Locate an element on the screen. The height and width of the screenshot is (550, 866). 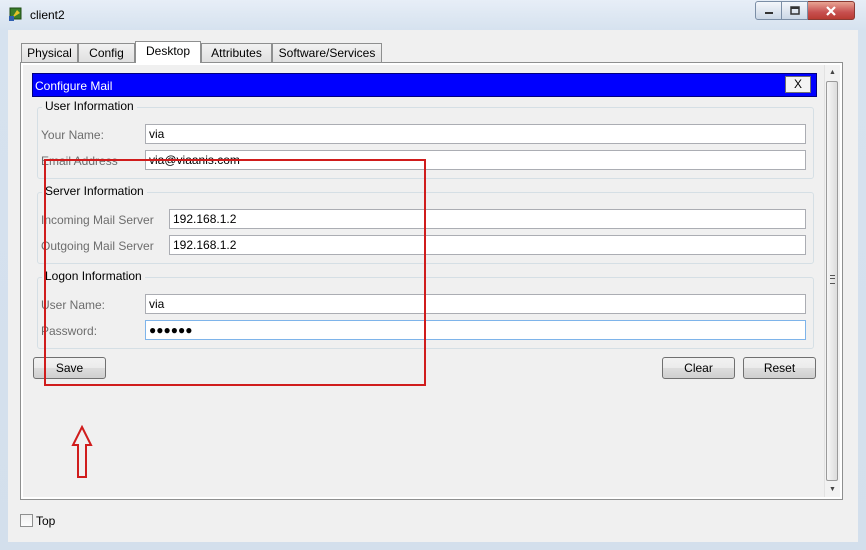
maximize-icon is located at coordinates (794, 10).